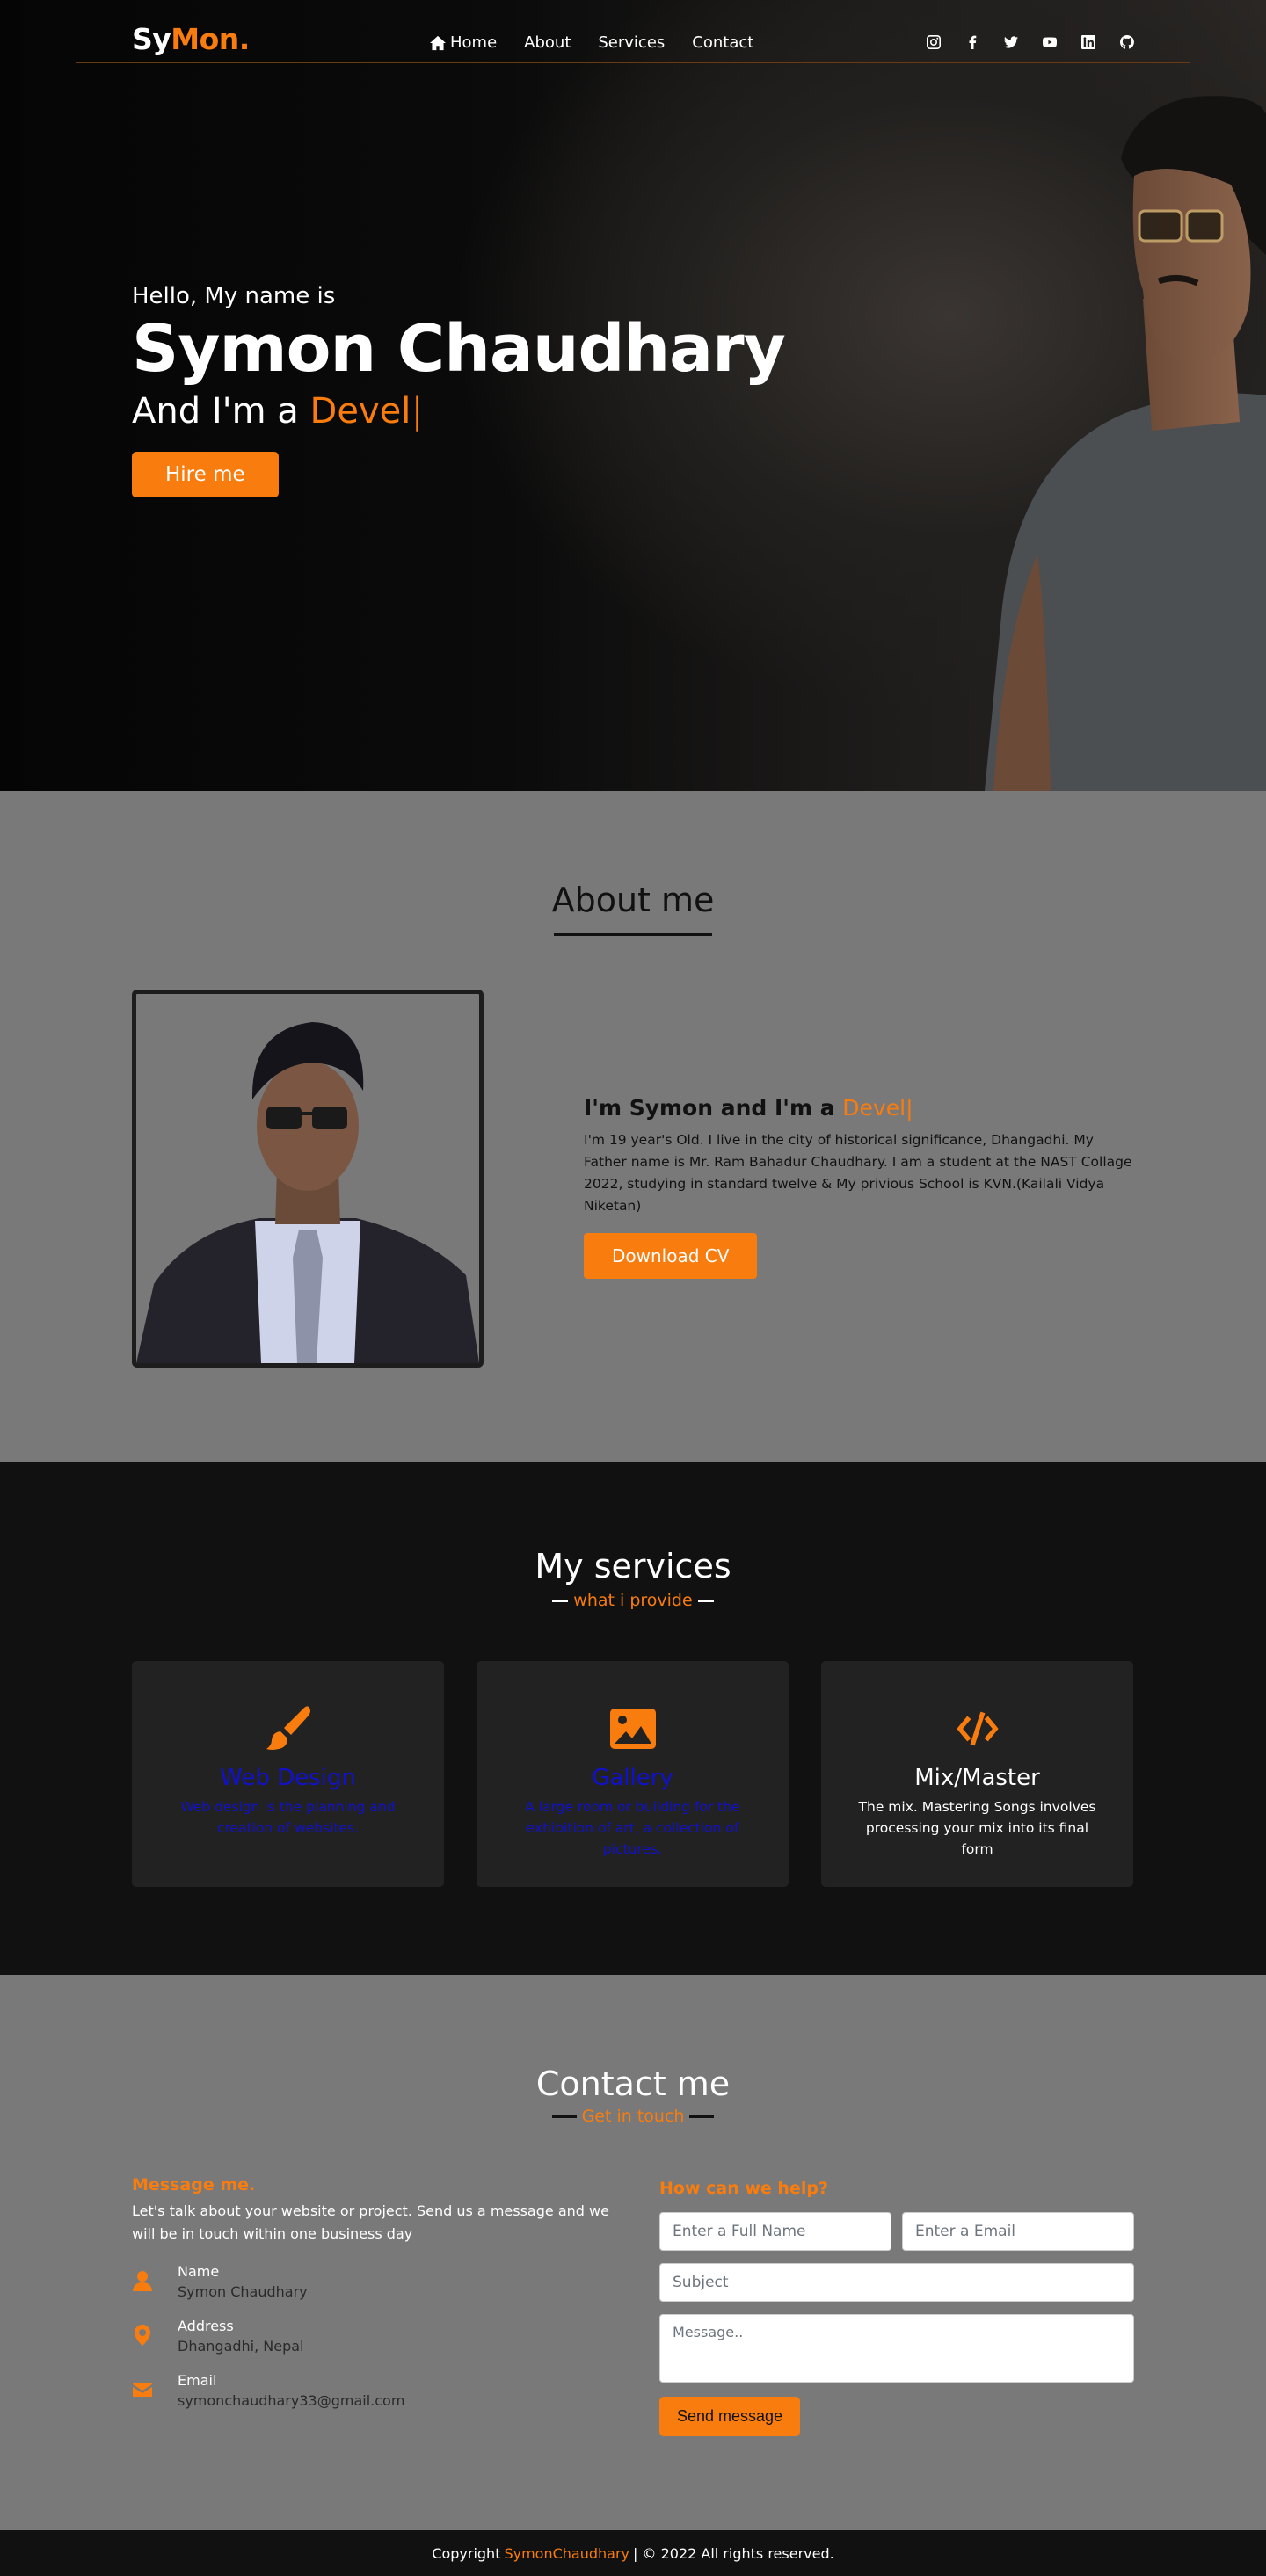  What do you see at coordinates (277, 411) in the screenshot?
I see `hero-role: And I'm a Devel|` at bounding box center [277, 411].